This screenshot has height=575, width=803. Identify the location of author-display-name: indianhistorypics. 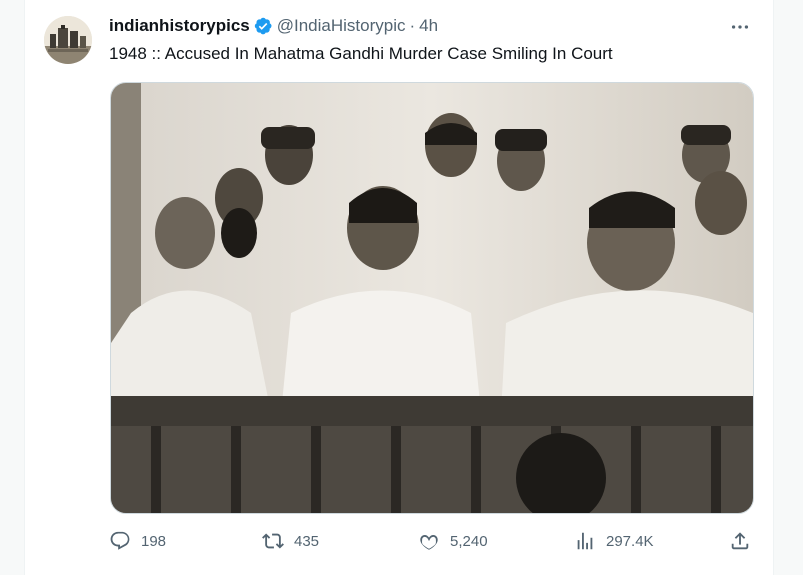
(179, 26).